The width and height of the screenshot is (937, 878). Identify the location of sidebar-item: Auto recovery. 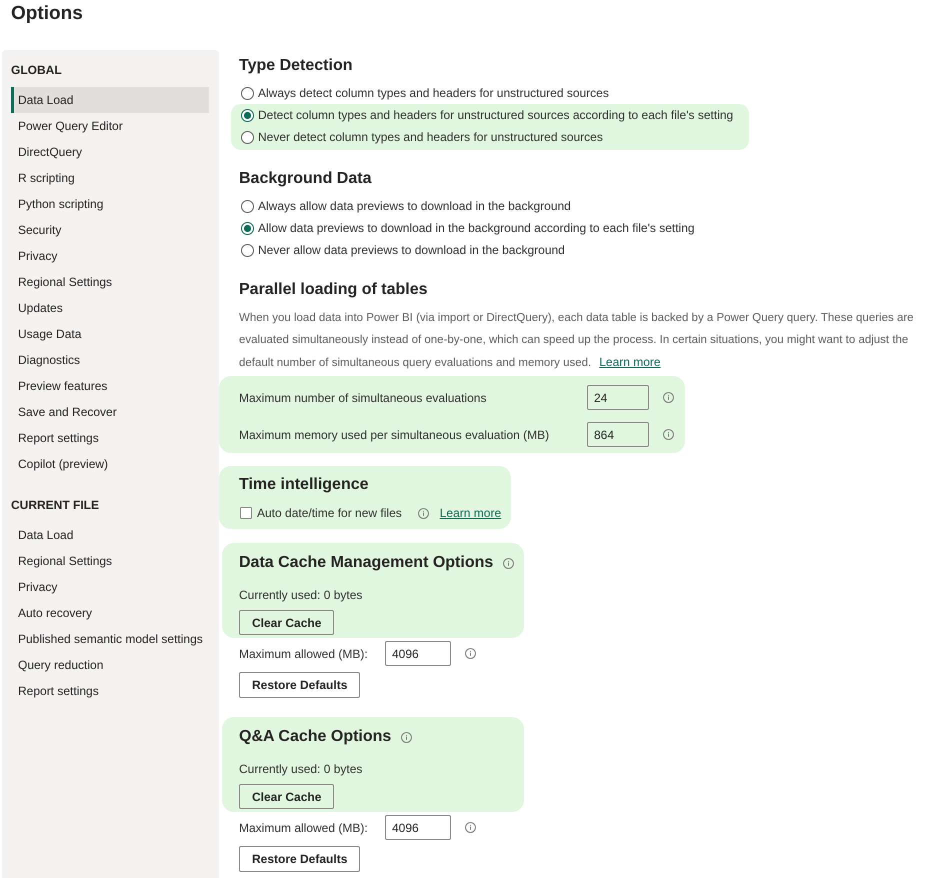
(110, 613).